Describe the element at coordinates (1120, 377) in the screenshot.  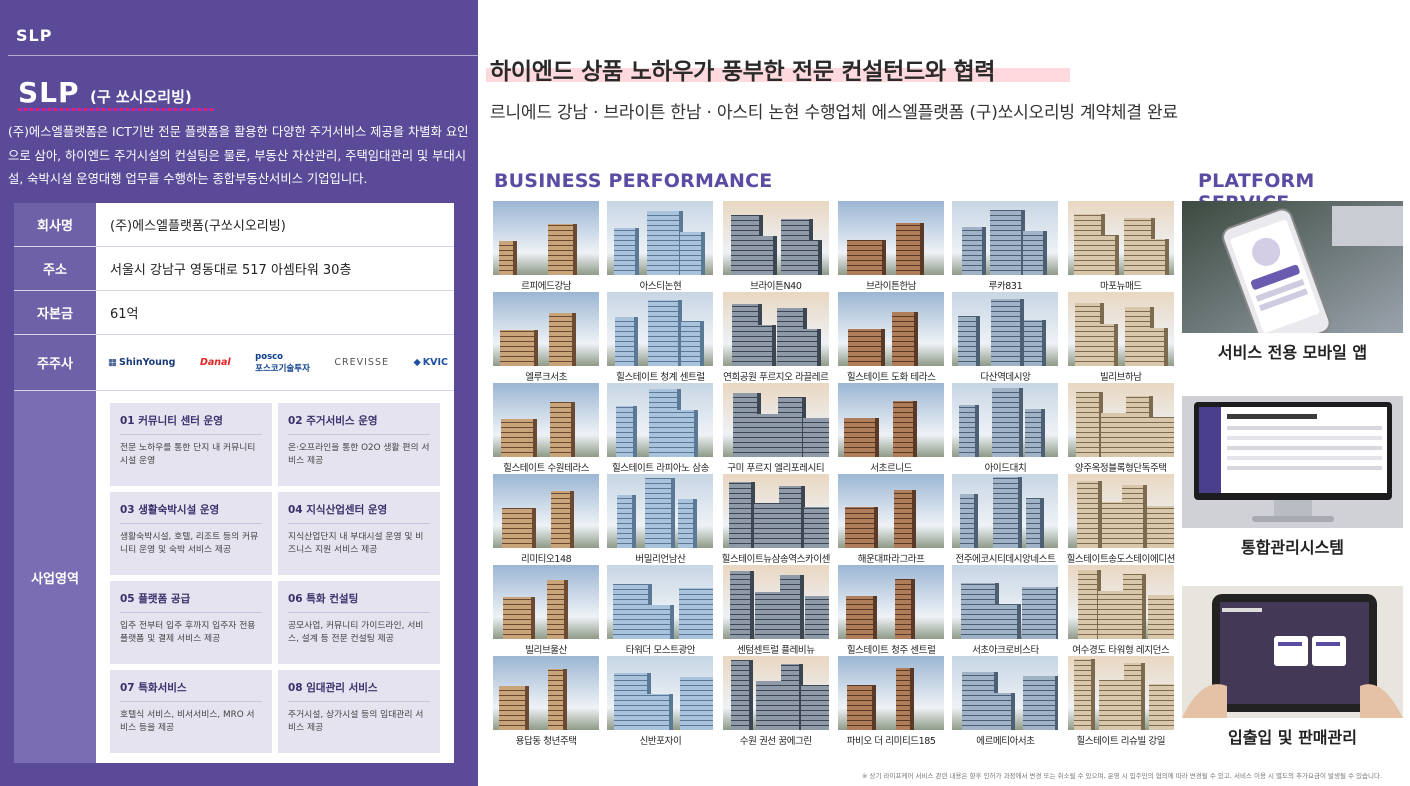
I see `project-name: 빌리브하남` at that location.